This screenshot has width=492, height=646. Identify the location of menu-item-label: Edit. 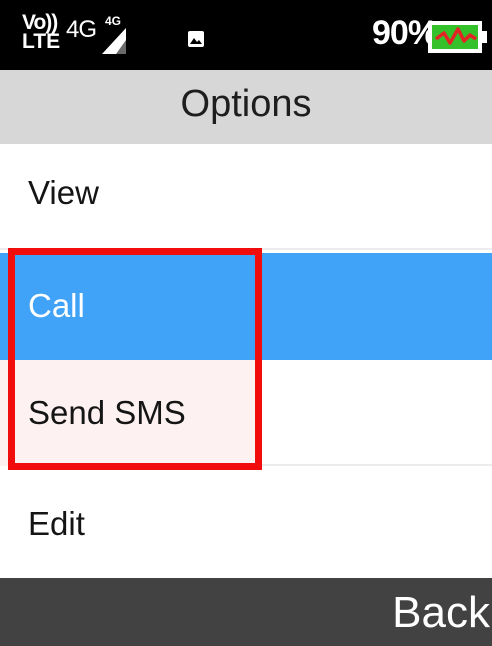
(56, 523).